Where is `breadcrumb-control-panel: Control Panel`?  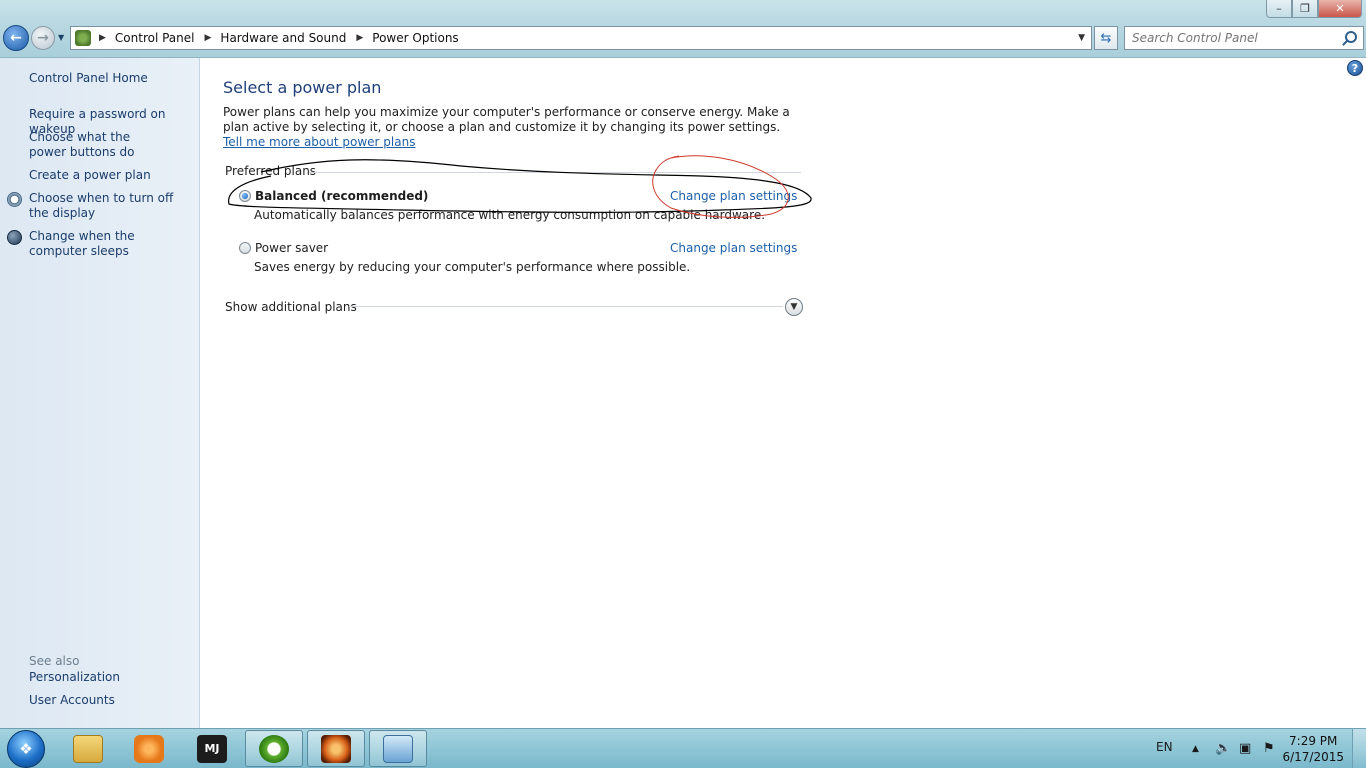
breadcrumb-control-panel: Control Panel is located at coordinates (155, 38).